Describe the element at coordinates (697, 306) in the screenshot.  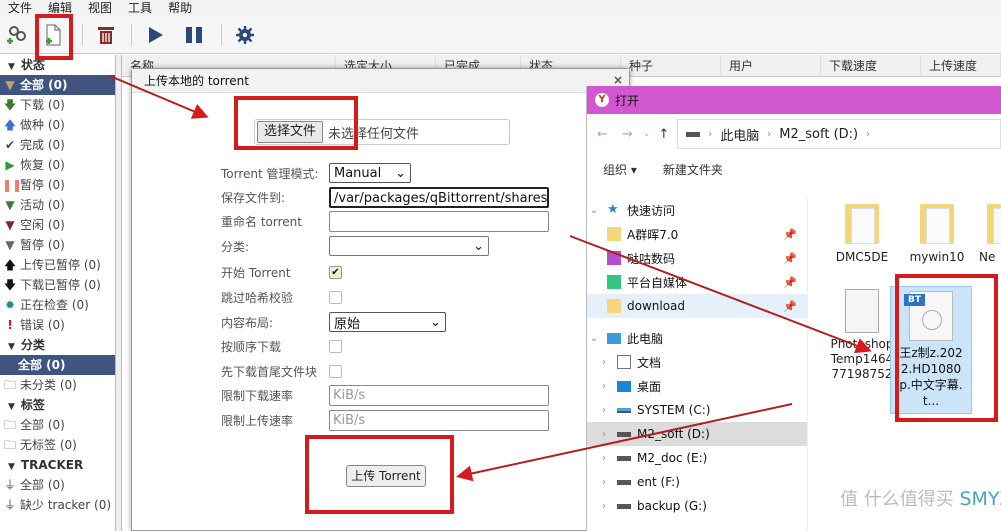
I see `nav-quick-item: download 📌` at that location.